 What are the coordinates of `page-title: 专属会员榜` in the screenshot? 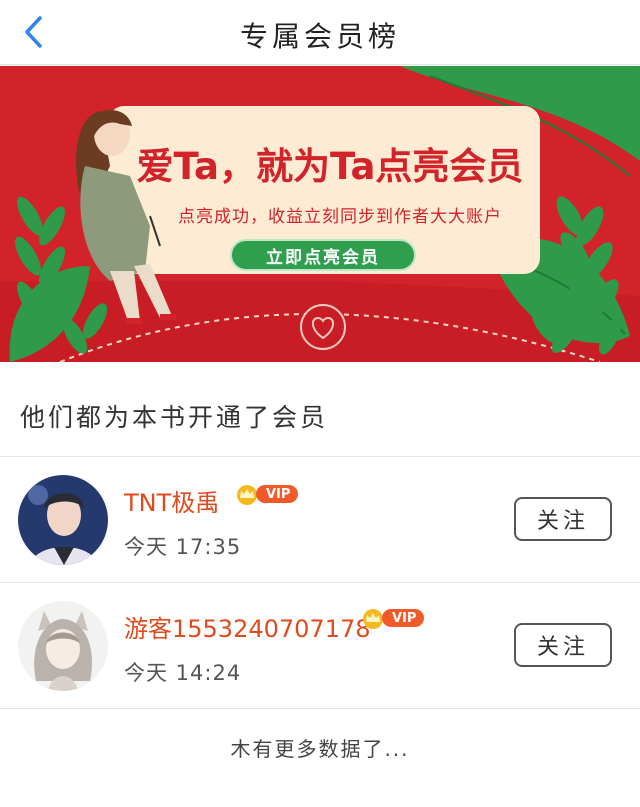 It's located at (319, 36).